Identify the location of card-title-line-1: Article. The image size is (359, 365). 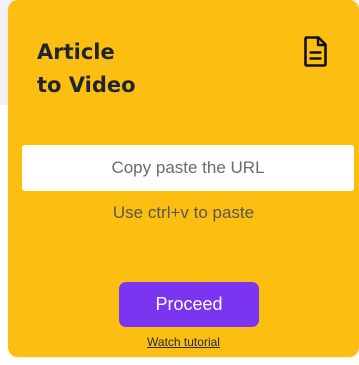
(76, 52).